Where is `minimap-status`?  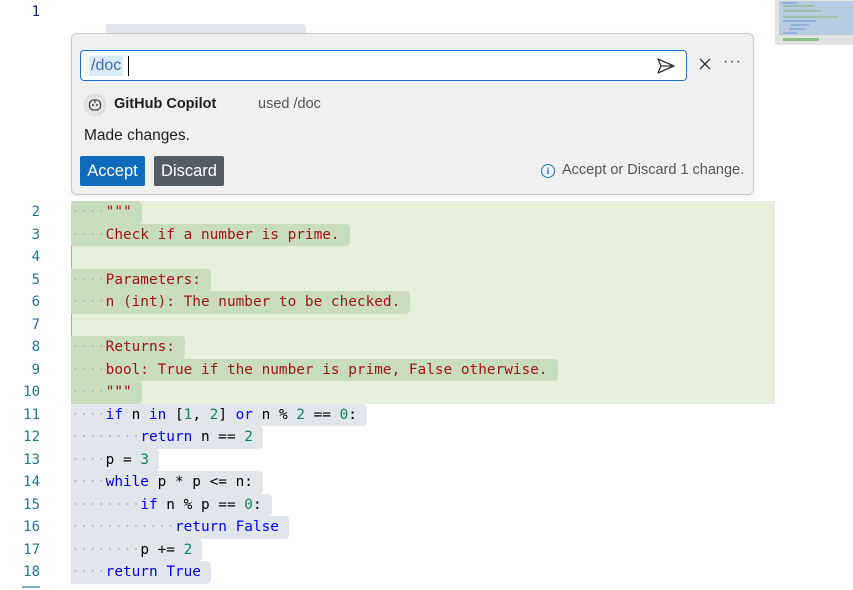
minimap-status is located at coordinates (801, 39).